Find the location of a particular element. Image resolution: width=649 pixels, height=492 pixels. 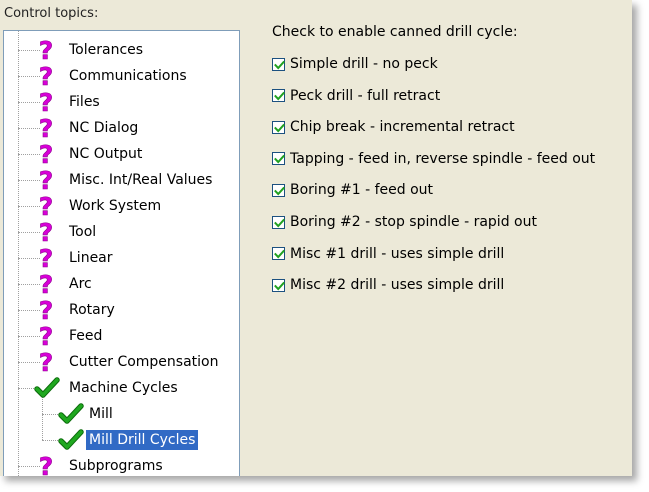

drill-cycle-option: Simple drill - no peck is located at coordinates (355, 64).